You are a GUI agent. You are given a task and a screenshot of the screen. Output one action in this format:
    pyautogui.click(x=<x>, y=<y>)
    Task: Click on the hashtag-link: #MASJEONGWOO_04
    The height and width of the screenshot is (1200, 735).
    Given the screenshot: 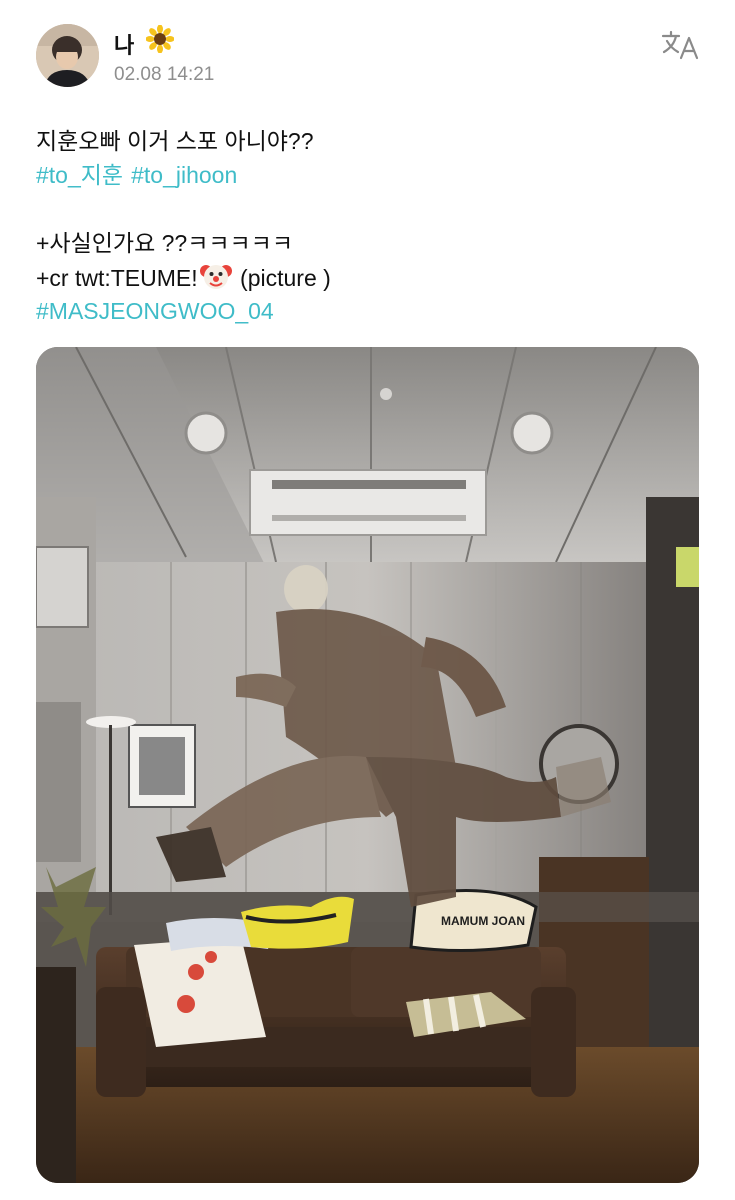 What is the action you would take?
    pyautogui.click(x=155, y=311)
    